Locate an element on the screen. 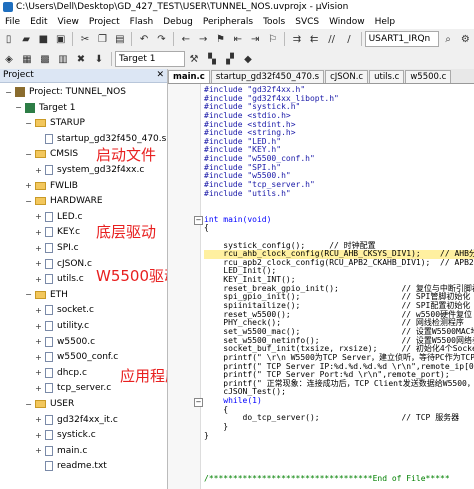 This screenshot has height=489, width=474. find-icon: ⌕ is located at coordinates (447, 39).